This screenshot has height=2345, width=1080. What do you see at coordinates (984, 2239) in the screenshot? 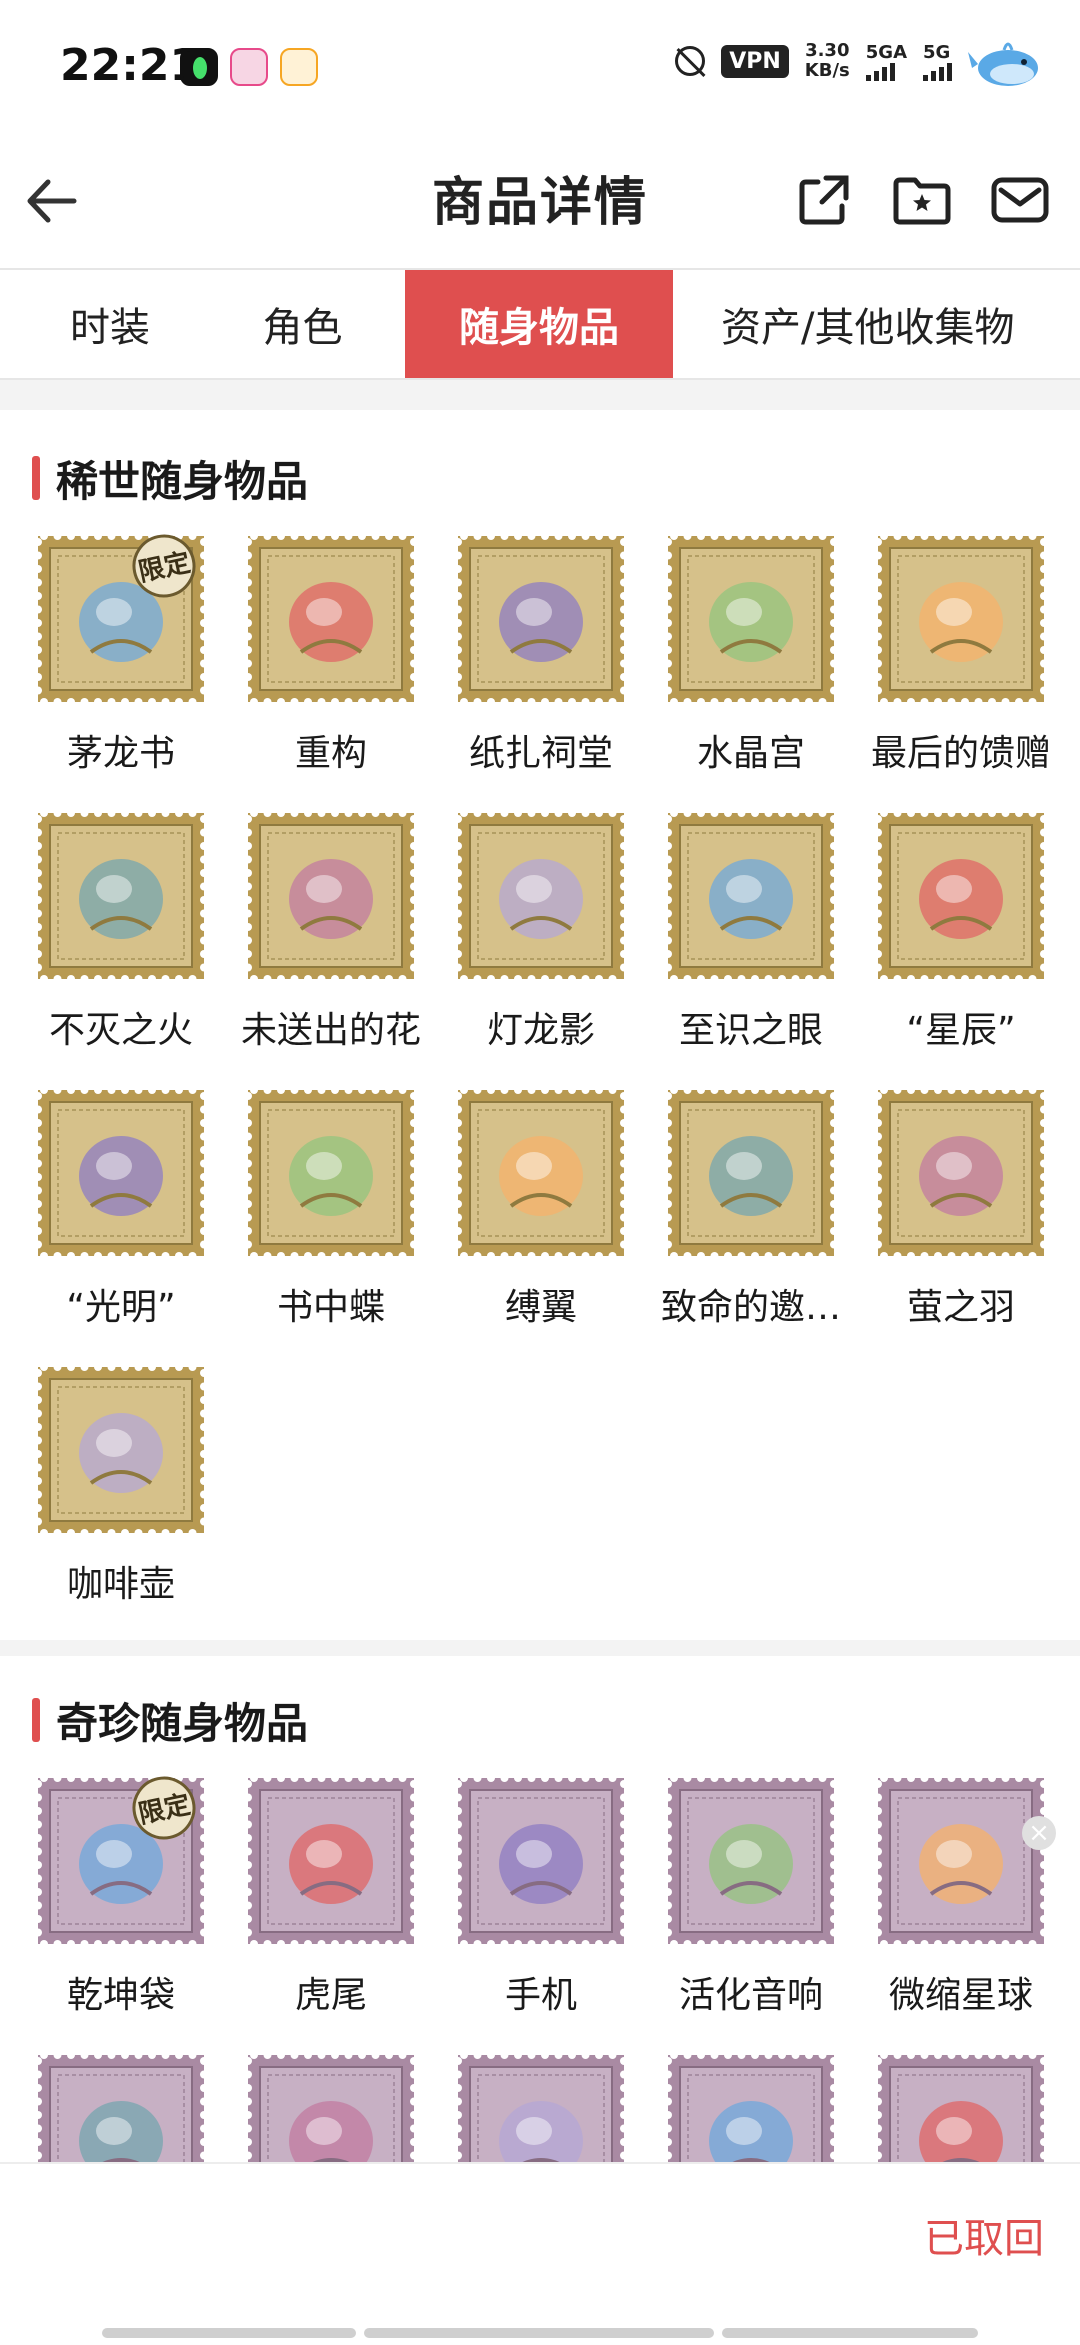
I see `retrieved-status: 已取回` at bounding box center [984, 2239].